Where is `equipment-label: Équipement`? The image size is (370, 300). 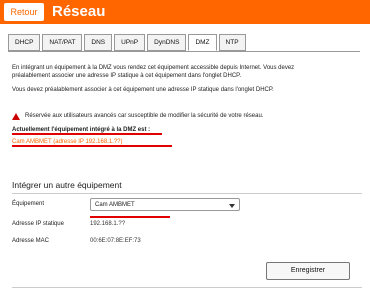
equipment-label: Équipement is located at coordinates (28, 204).